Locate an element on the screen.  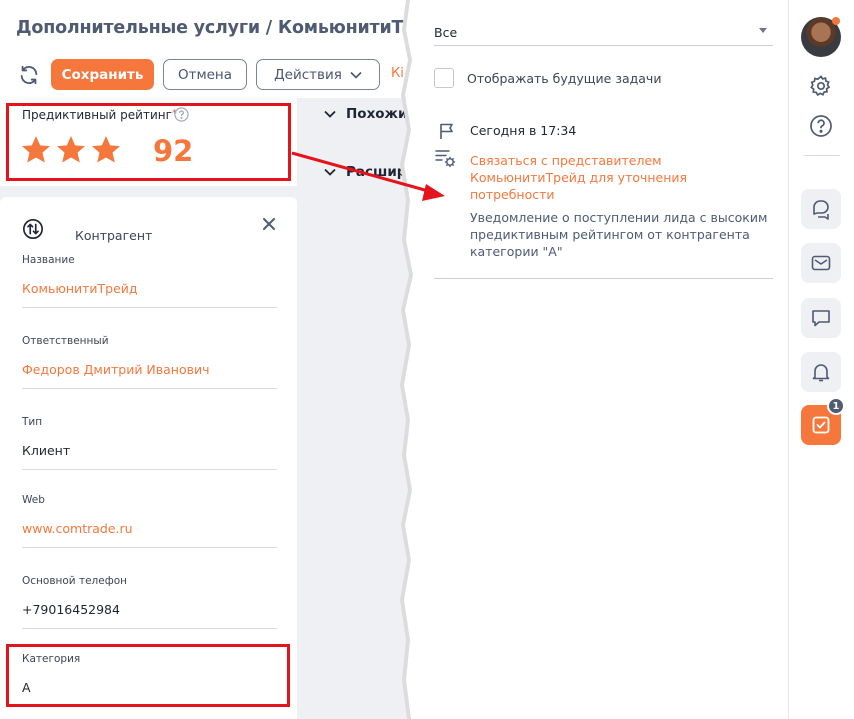
field-label: Ответственный is located at coordinates (65, 341).